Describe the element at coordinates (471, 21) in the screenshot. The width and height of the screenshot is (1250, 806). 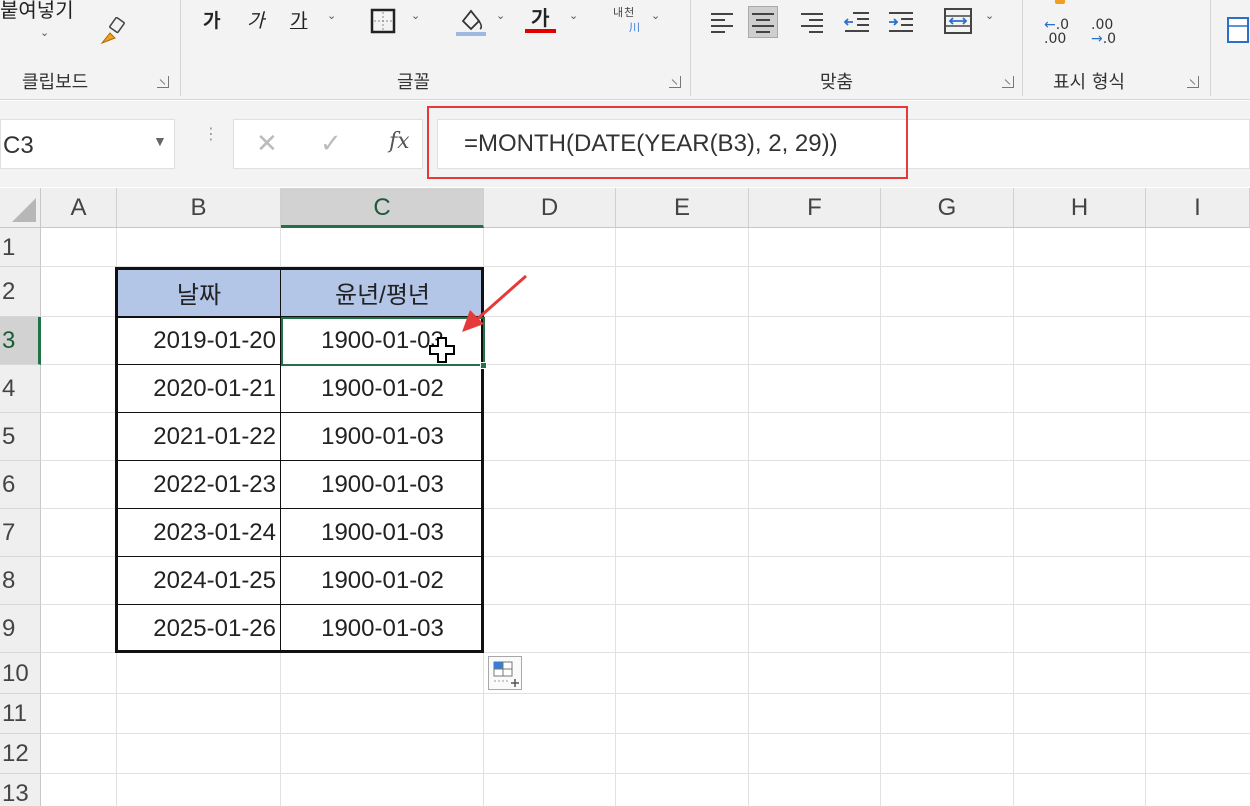
I see `fill-color-icon` at that location.